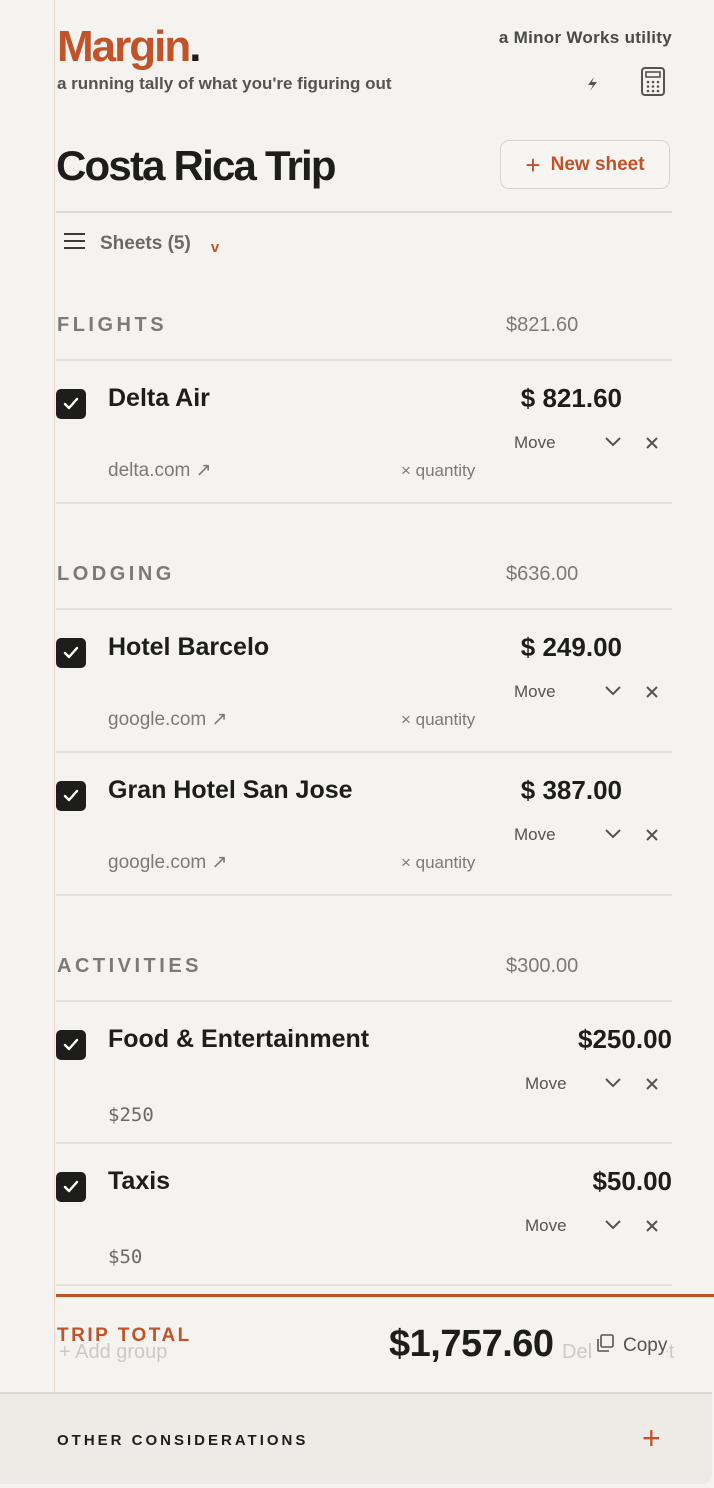  What do you see at coordinates (130, 966) in the screenshot?
I see `group-name: ACTIVITIES` at bounding box center [130, 966].